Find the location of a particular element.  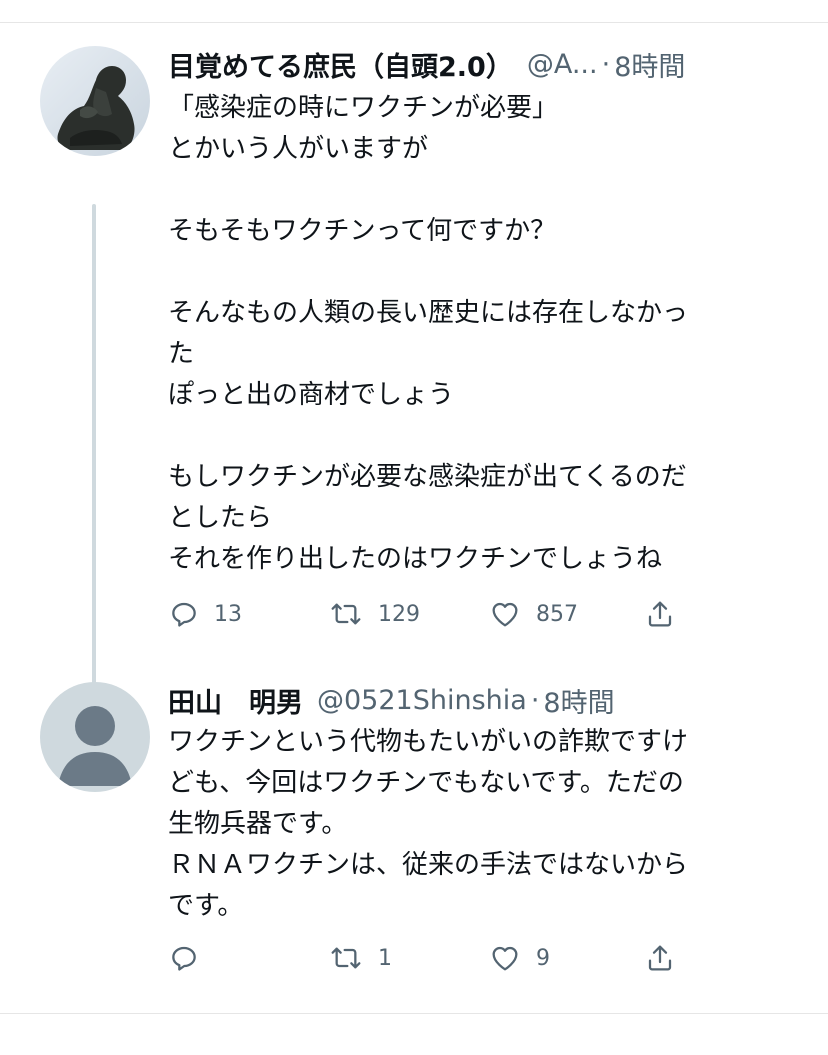

thinker-statue-avatar-icon is located at coordinates (95, 101).